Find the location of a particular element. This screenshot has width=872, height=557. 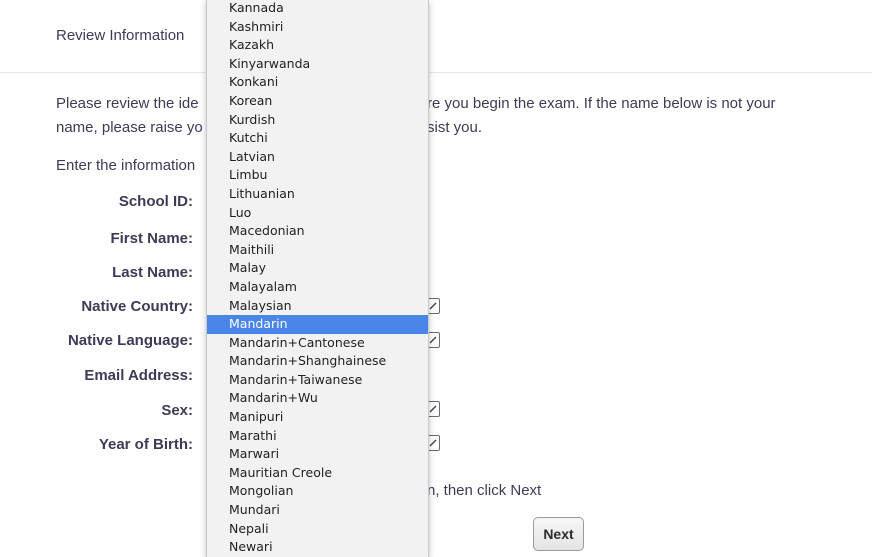

language-option: Marwari is located at coordinates (317, 454).